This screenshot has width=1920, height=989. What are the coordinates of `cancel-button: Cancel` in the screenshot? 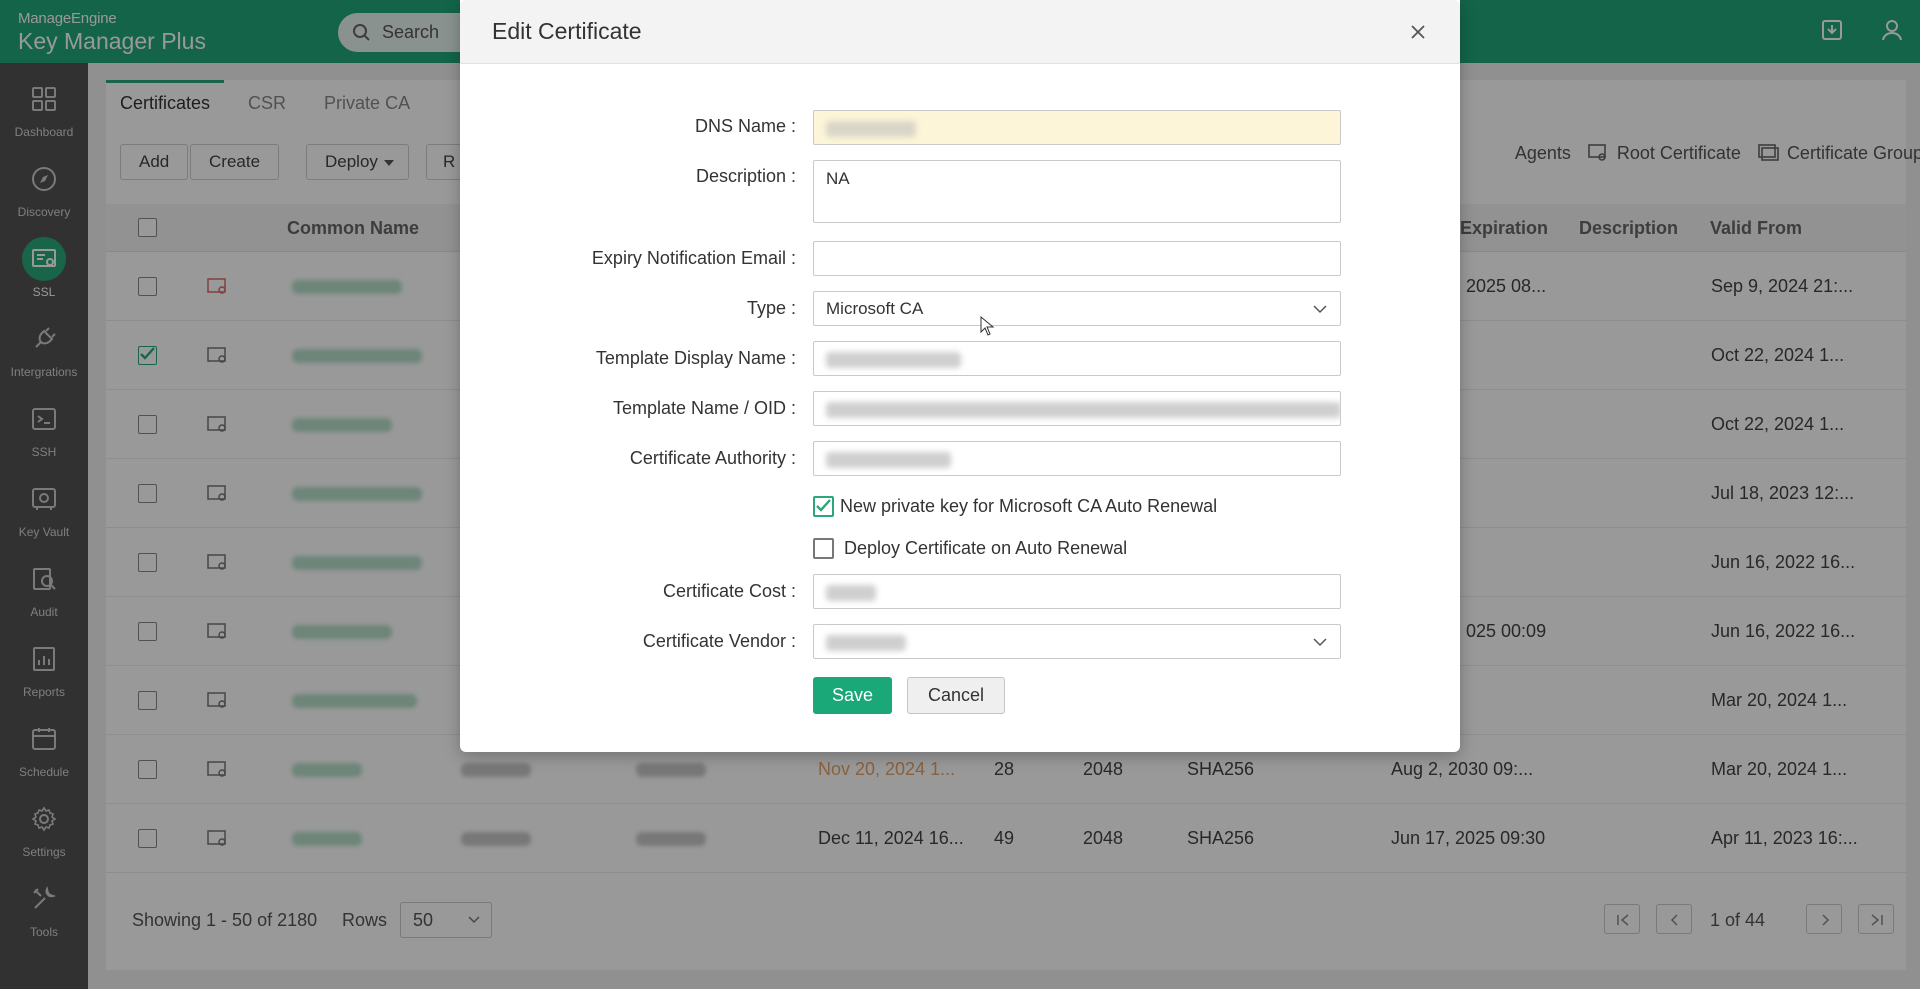 It's located at (956, 695).